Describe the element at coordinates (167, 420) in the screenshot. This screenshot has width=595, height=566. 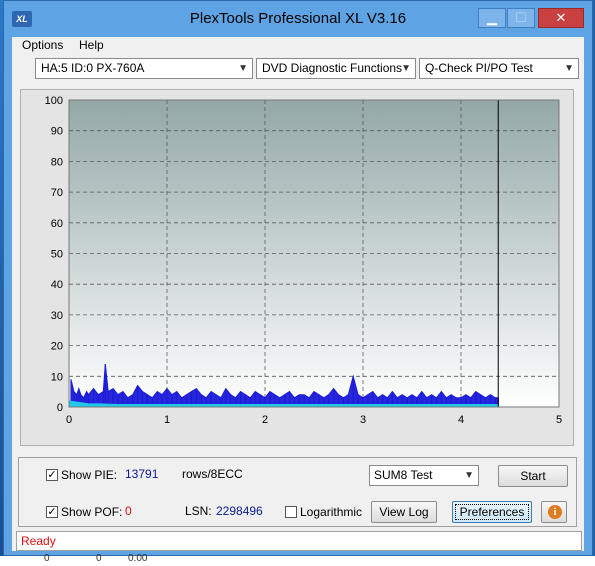
I see `x-tick-label: 1` at that location.